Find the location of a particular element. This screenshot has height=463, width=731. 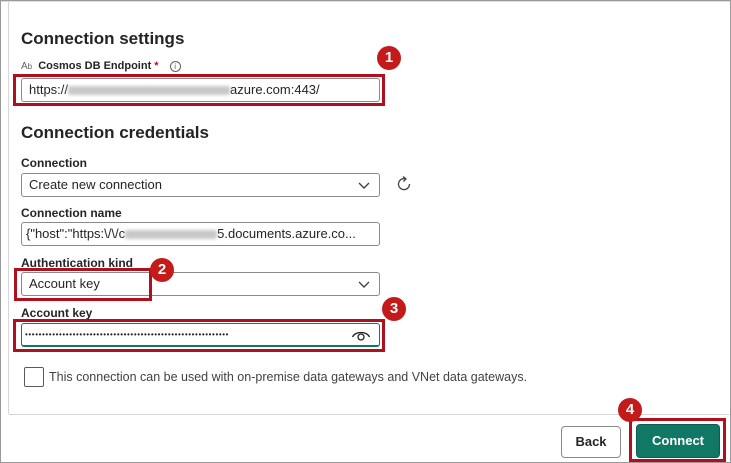

redacted-host is located at coordinates (171, 235).